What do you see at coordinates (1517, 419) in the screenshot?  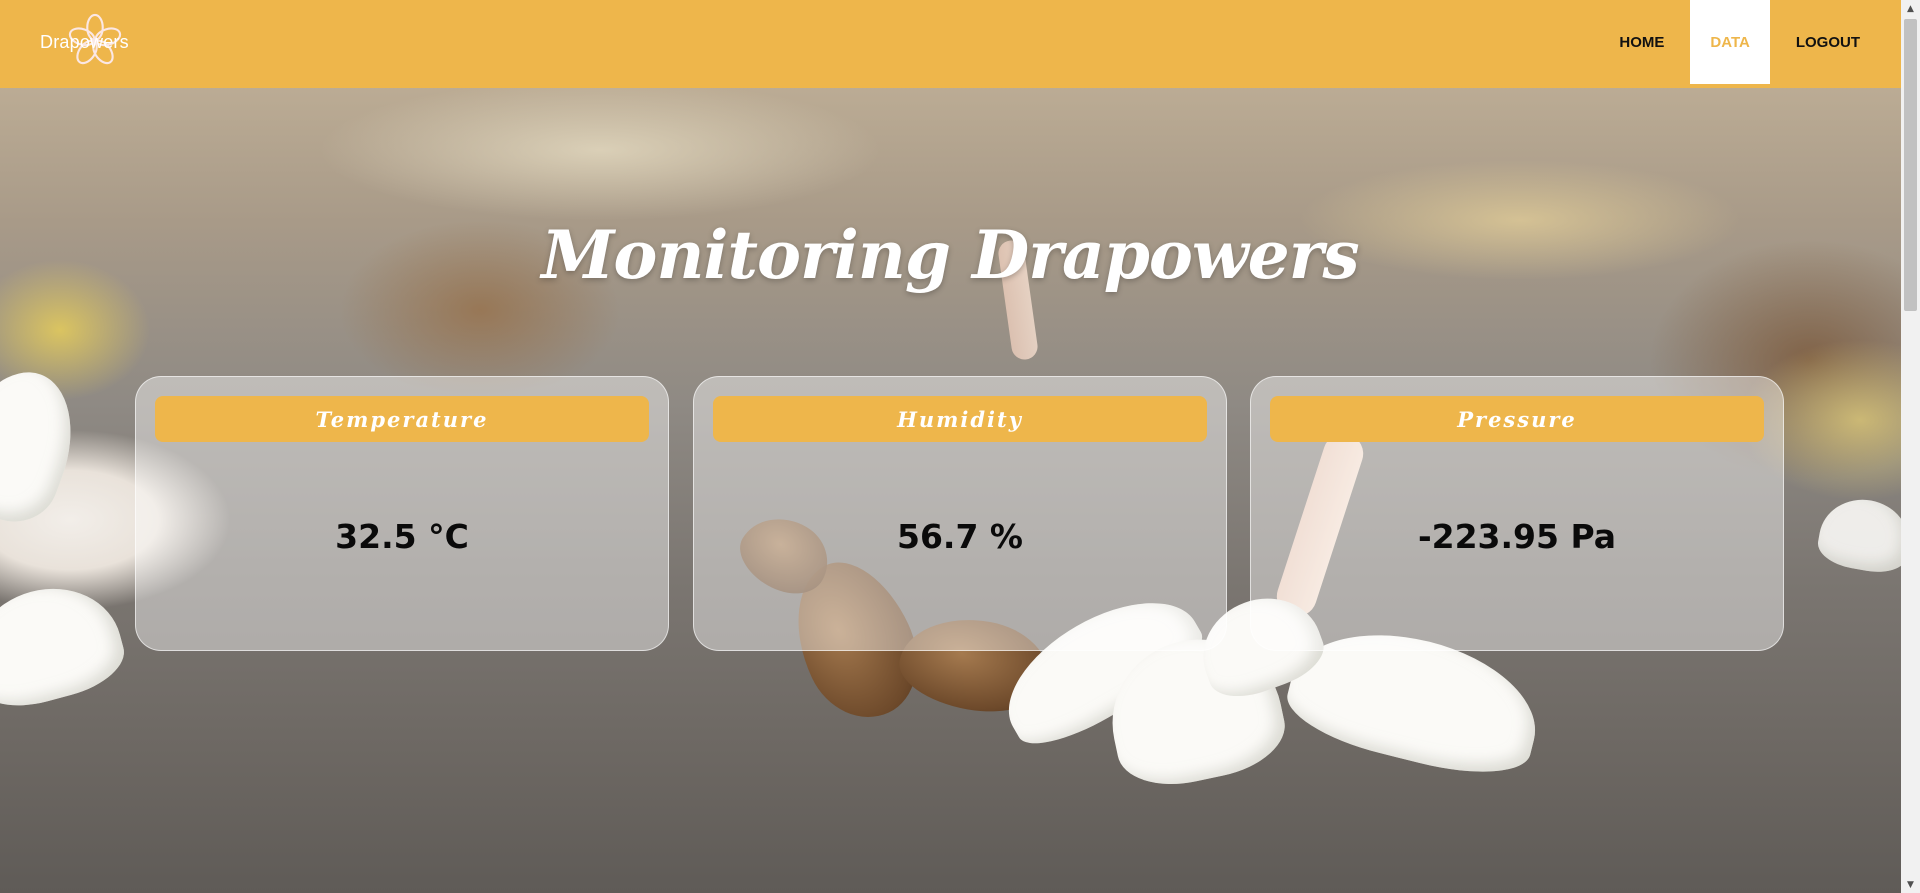 I see `pressure-card-header: Pressure` at bounding box center [1517, 419].